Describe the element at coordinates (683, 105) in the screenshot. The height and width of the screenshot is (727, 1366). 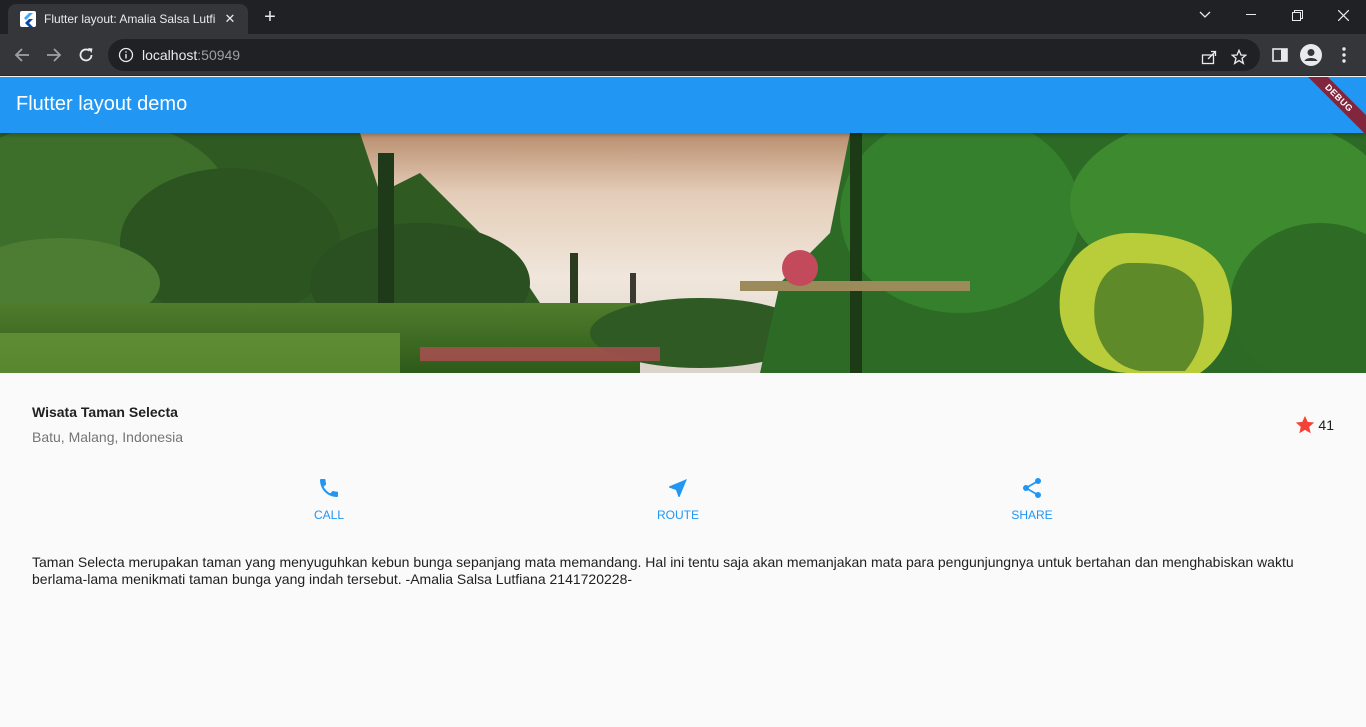
I see `app-bar: Flutter layout demo DEBUG` at that location.